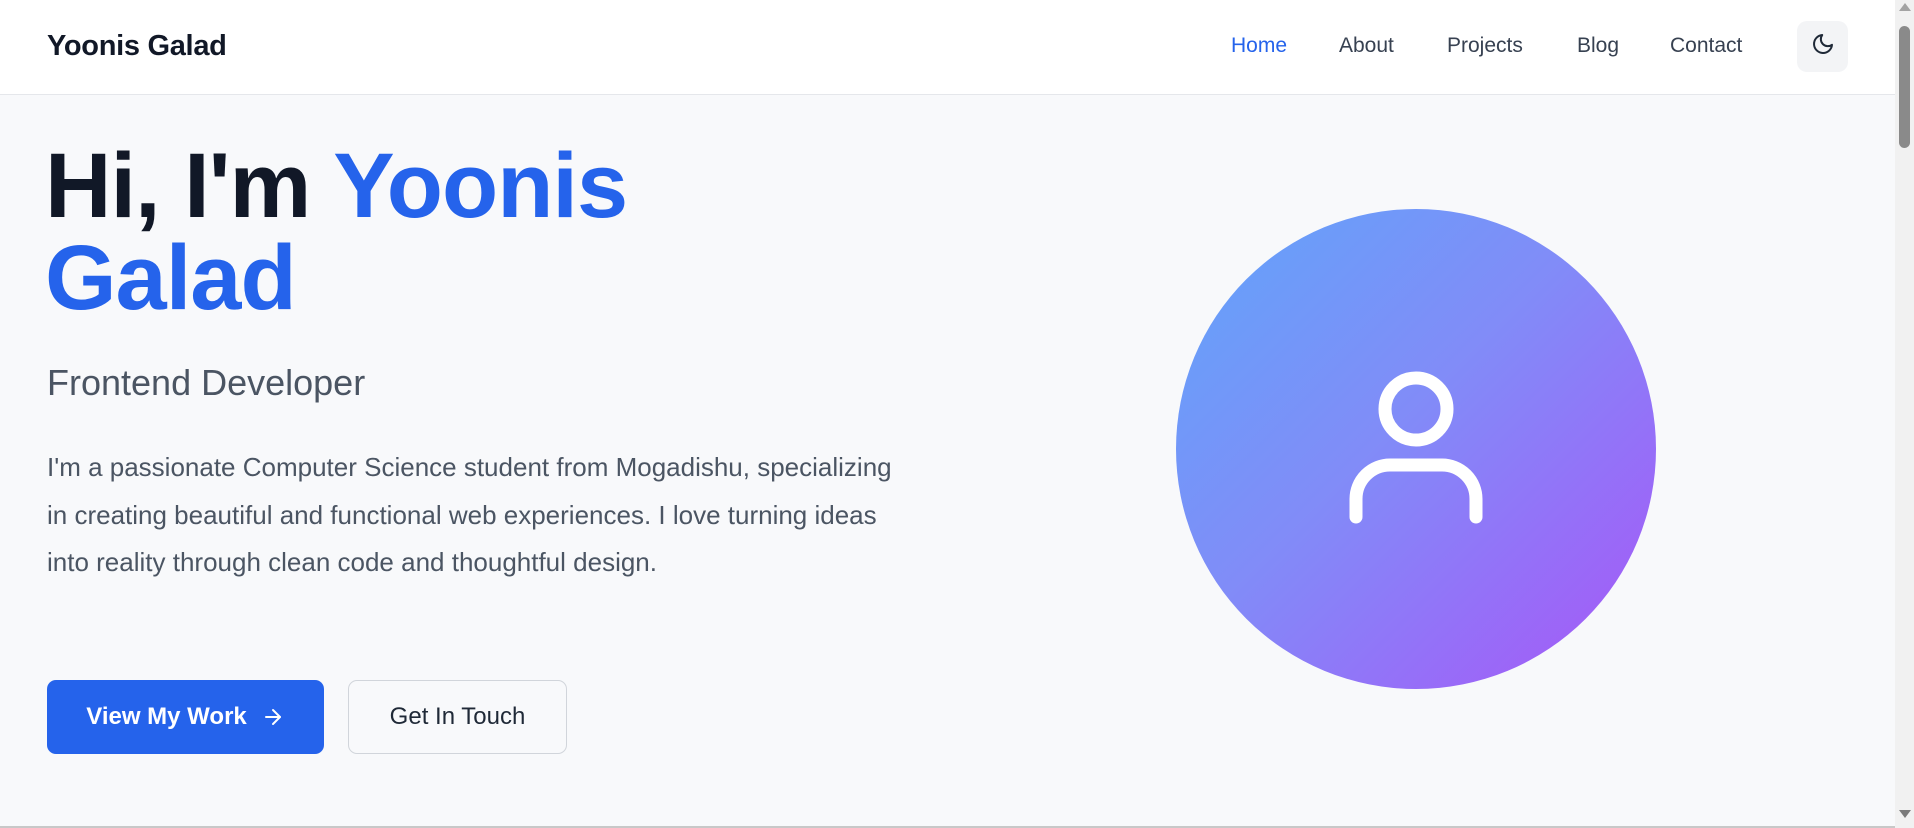 This screenshot has height=828, width=1914. Describe the element at coordinates (206, 382) in the screenshot. I see `hero-subtitle: Frontend Developer` at that location.